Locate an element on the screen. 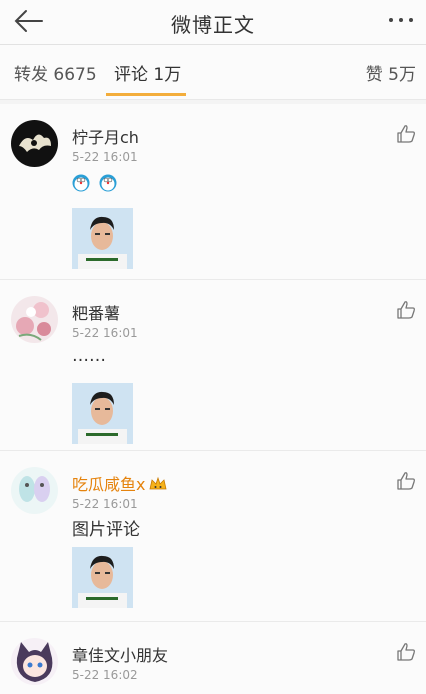 The width and height of the screenshot is (426, 694). comment-item: 章佳文小朋友 5-22 16:02 is located at coordinates (213, 658).